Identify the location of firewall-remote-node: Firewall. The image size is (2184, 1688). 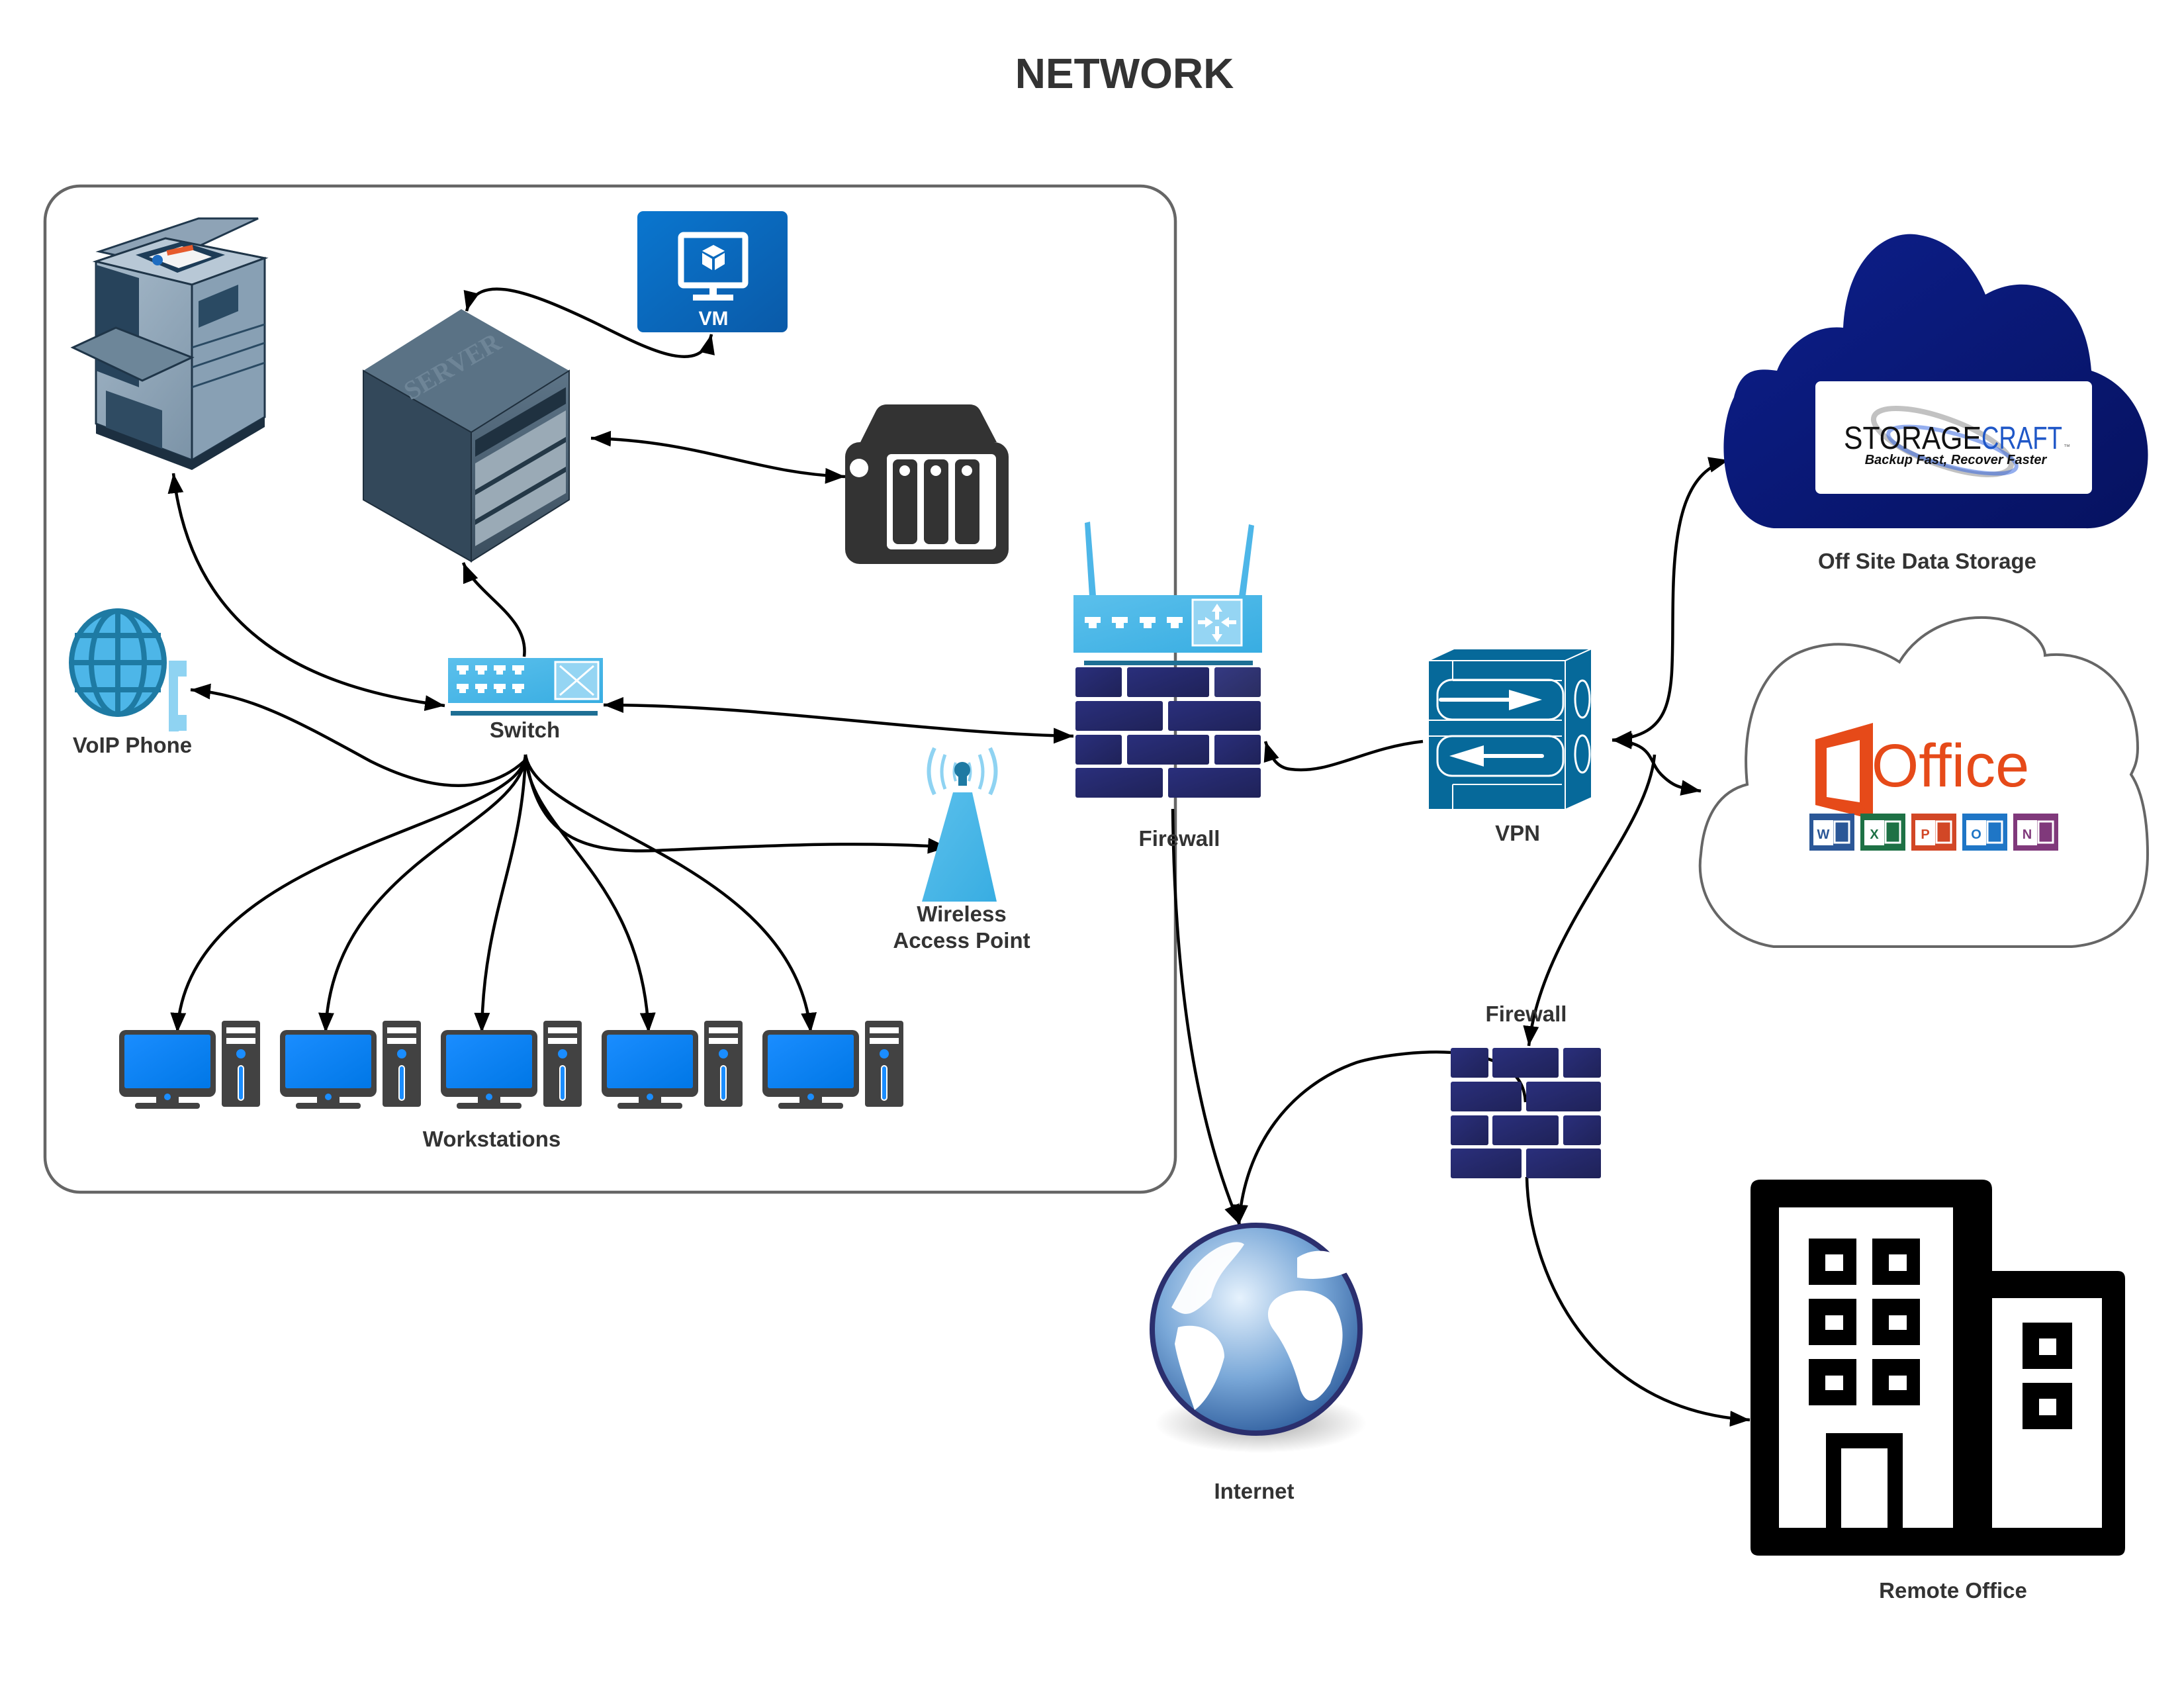
(1526, 1090).